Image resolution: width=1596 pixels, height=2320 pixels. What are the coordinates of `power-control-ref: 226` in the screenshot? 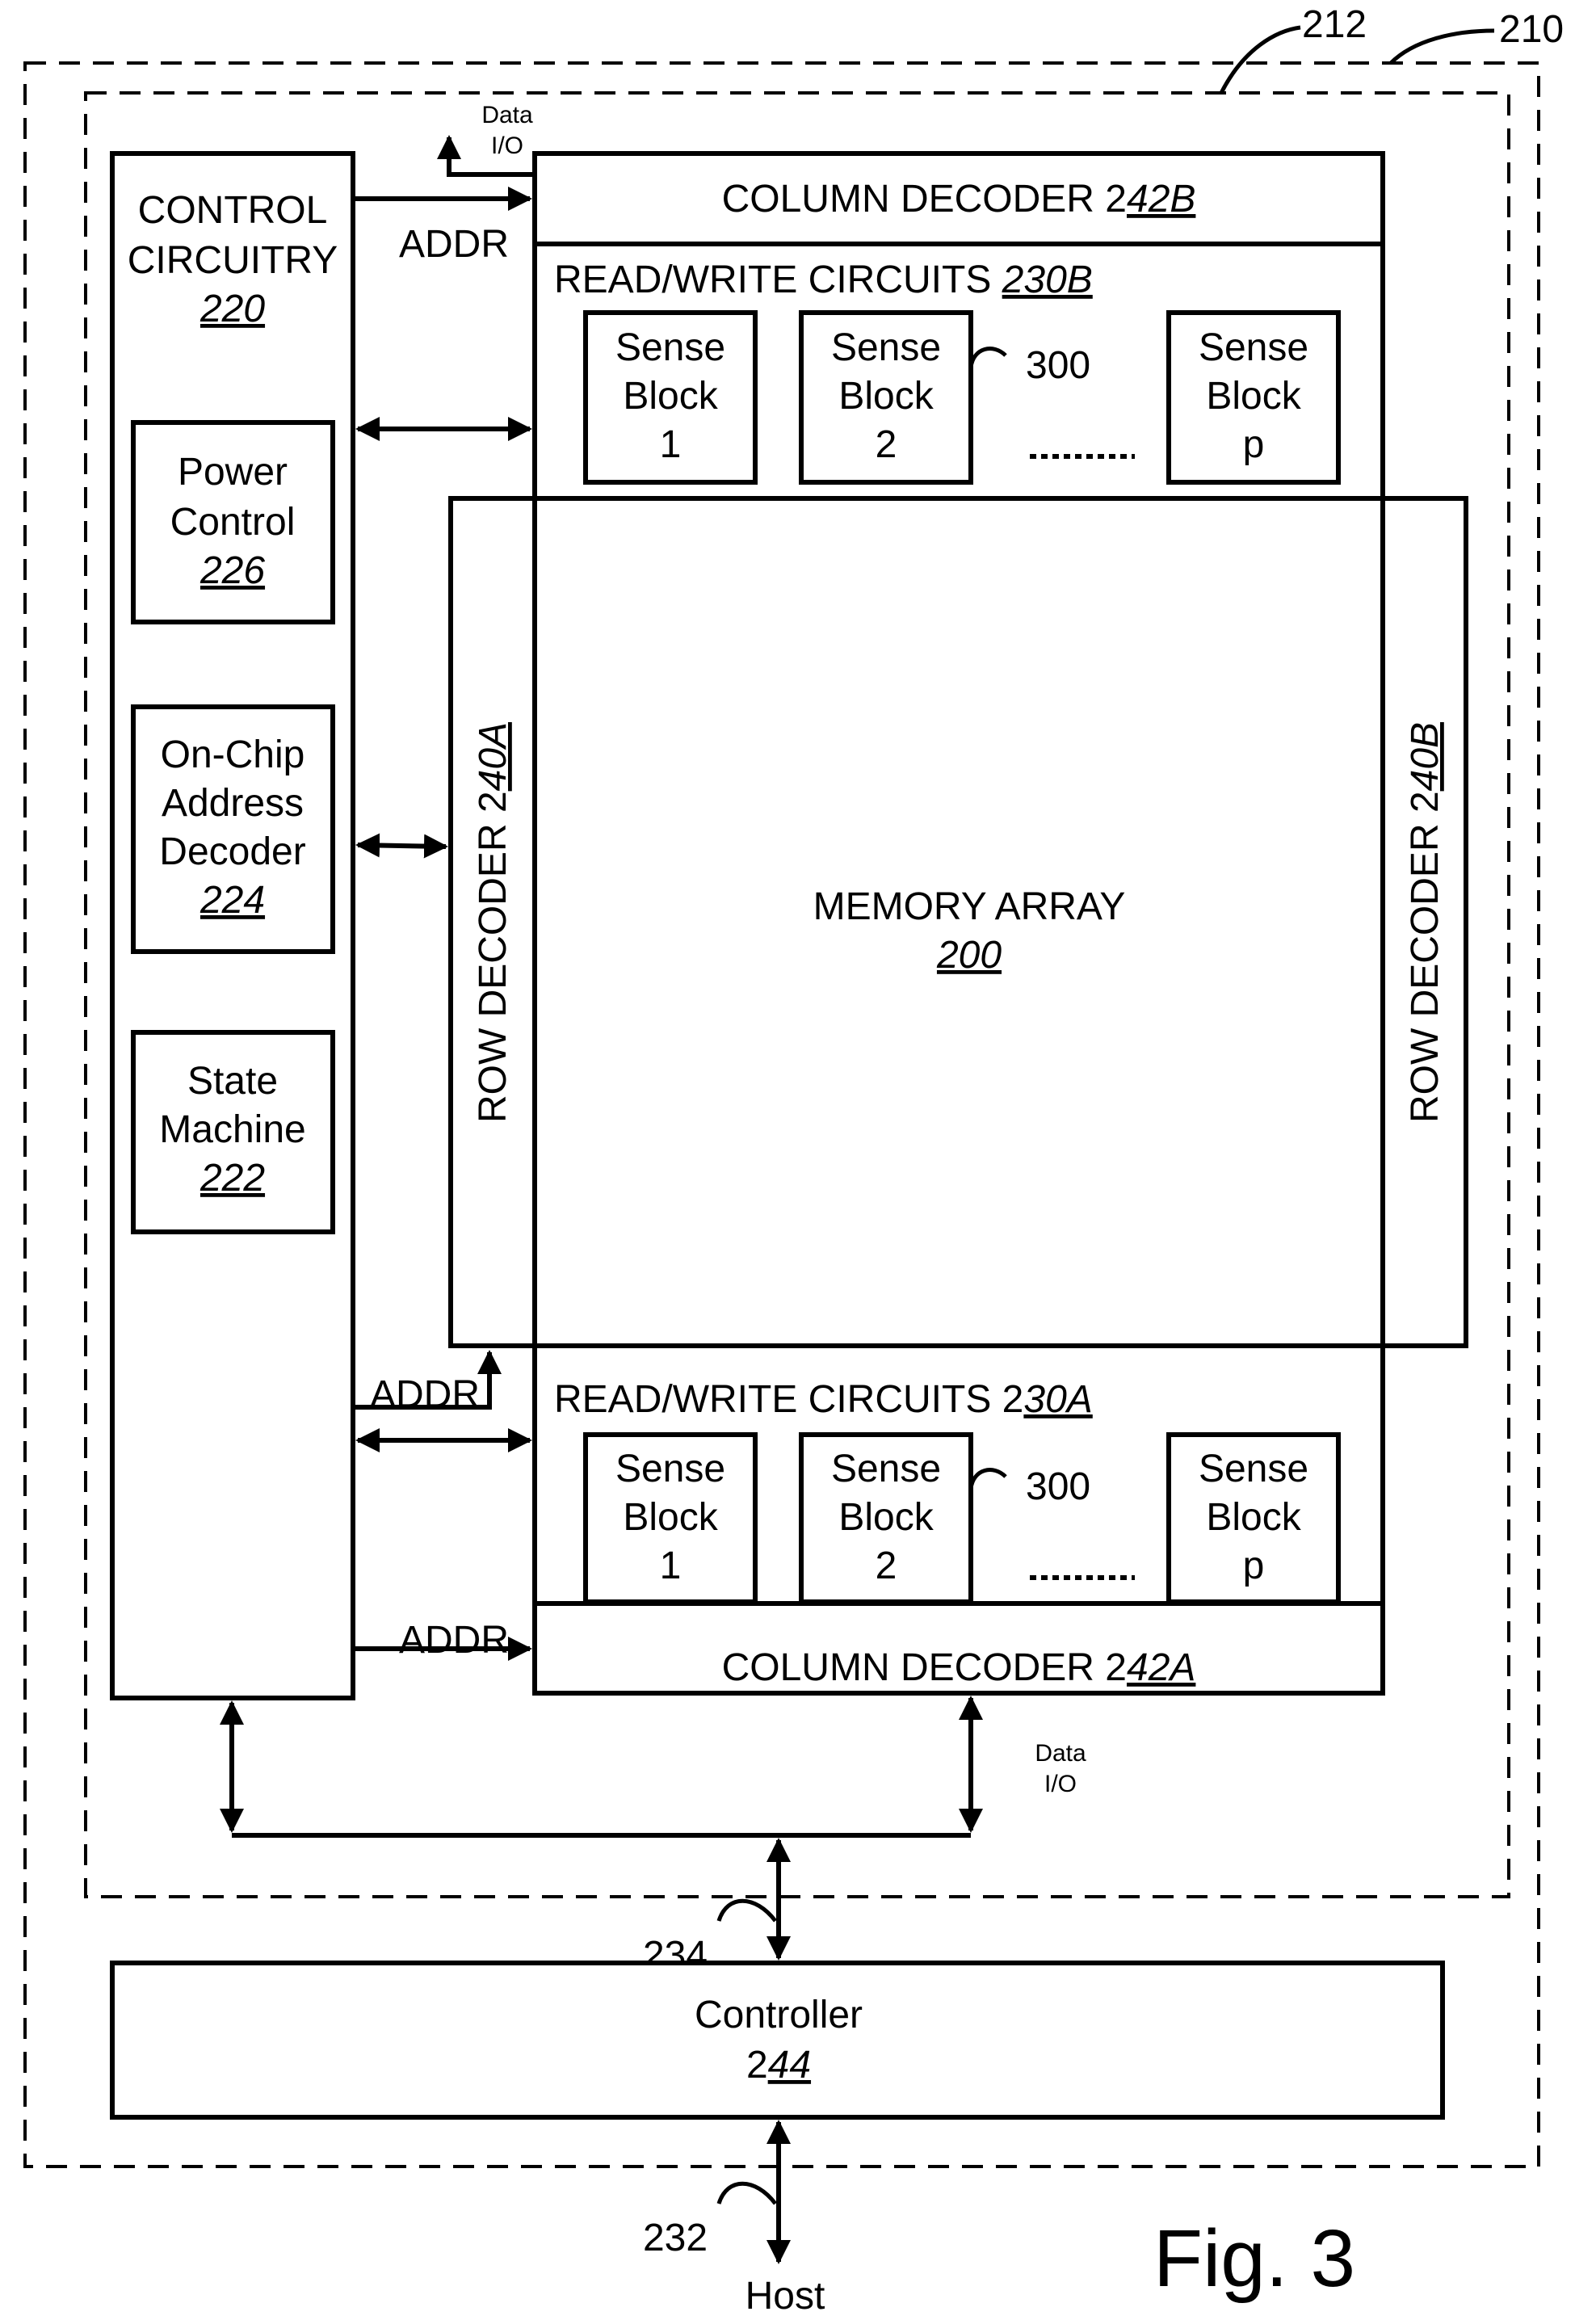 It's located at (233, 570).